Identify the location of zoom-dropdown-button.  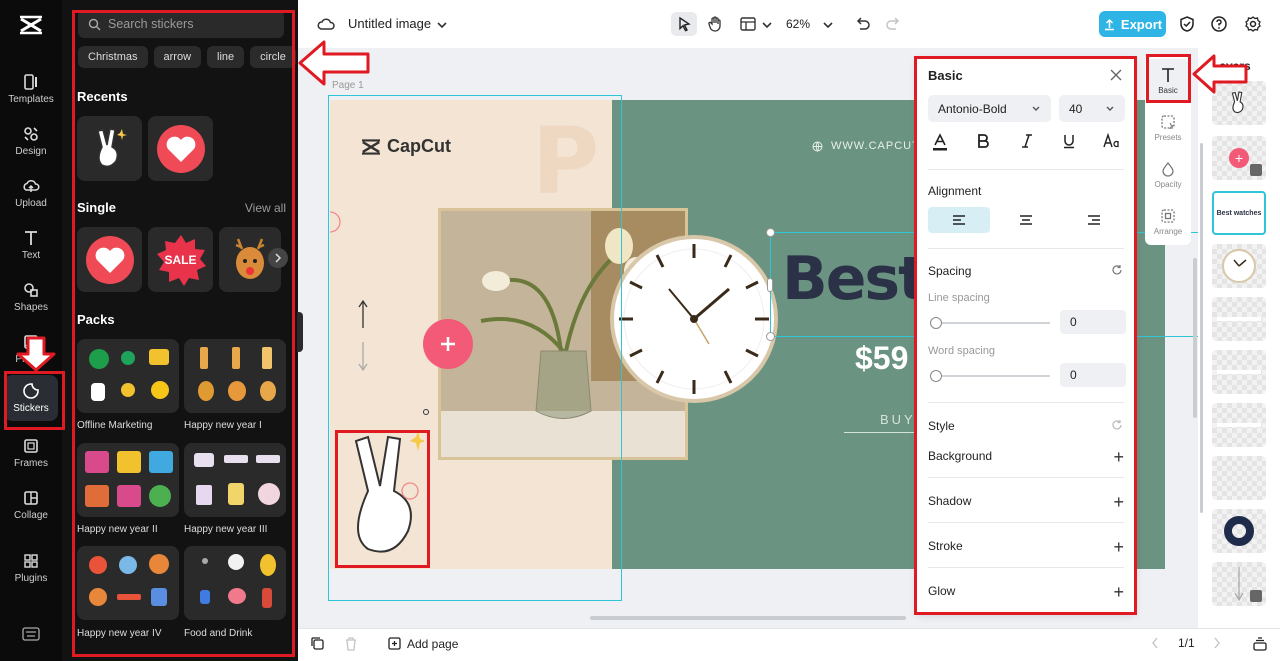
(828, 25).